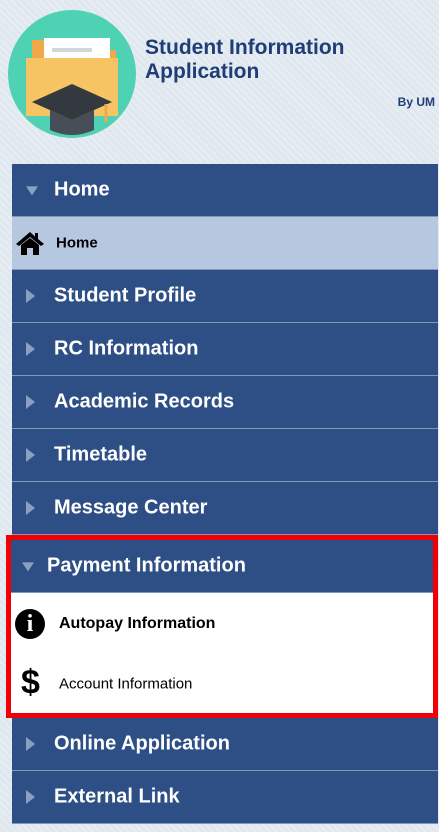 Image resolution: width=439 pixels, height=832 pixels. I want to click on dollar-icon: $, so click(30, 682).